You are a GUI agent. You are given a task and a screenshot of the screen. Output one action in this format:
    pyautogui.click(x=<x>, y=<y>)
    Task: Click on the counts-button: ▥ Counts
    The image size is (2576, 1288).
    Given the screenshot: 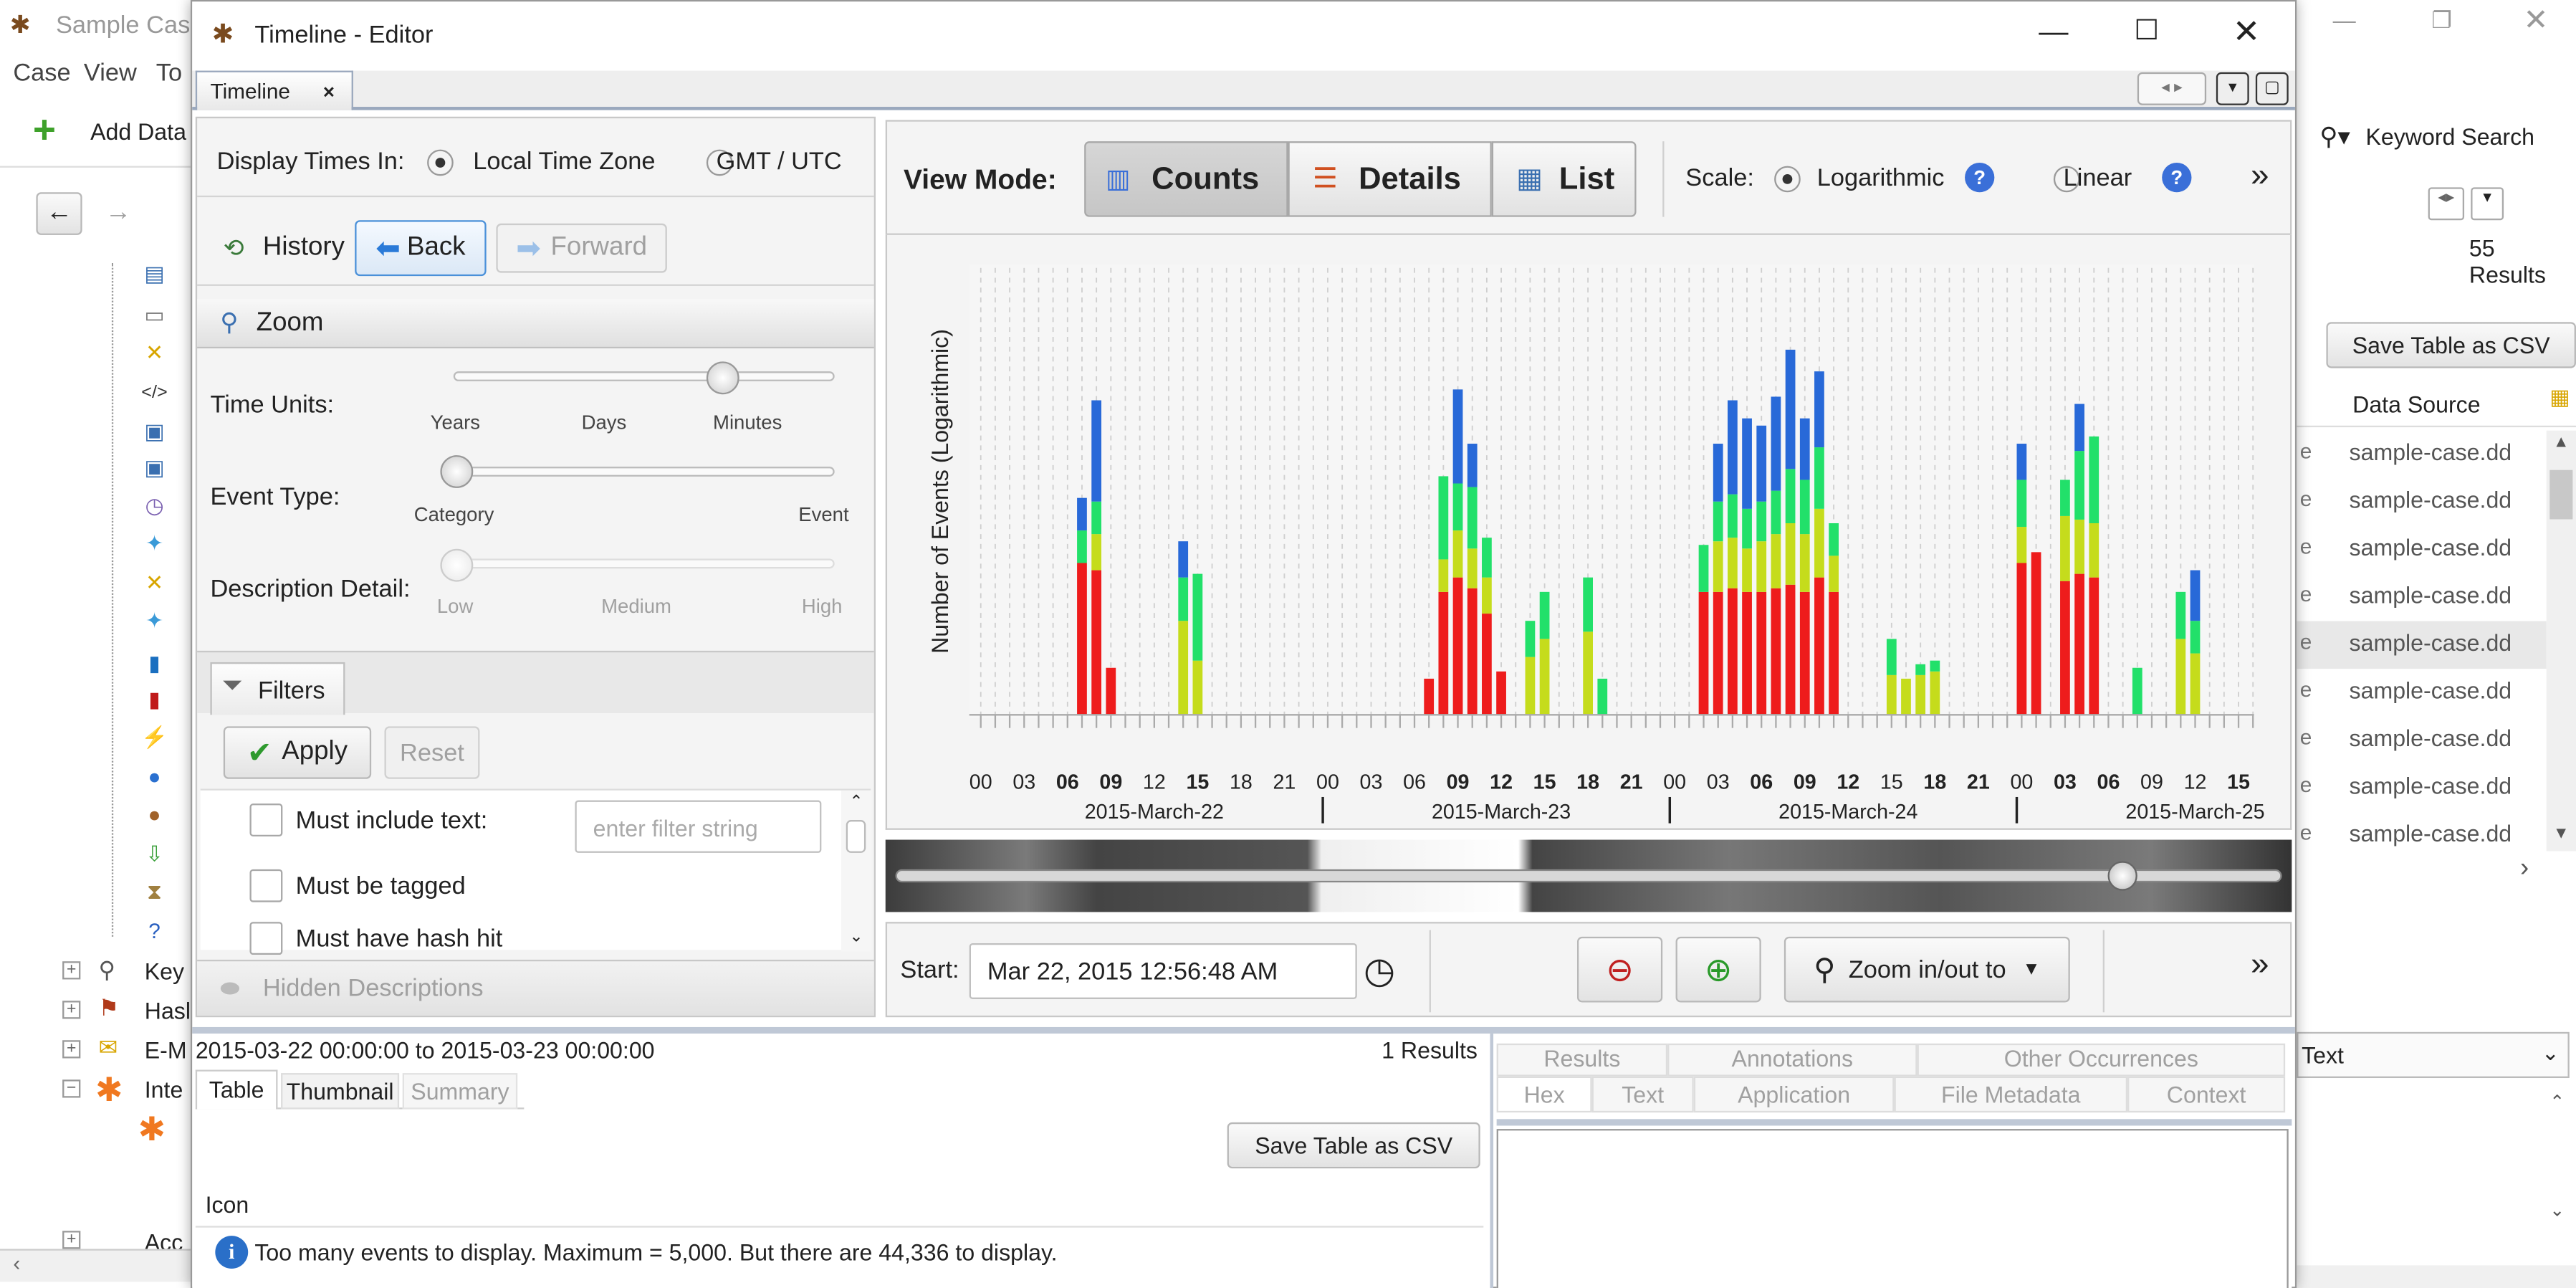 What is the action you would take?
    pyautogui.click(x=1186, y=179)
    